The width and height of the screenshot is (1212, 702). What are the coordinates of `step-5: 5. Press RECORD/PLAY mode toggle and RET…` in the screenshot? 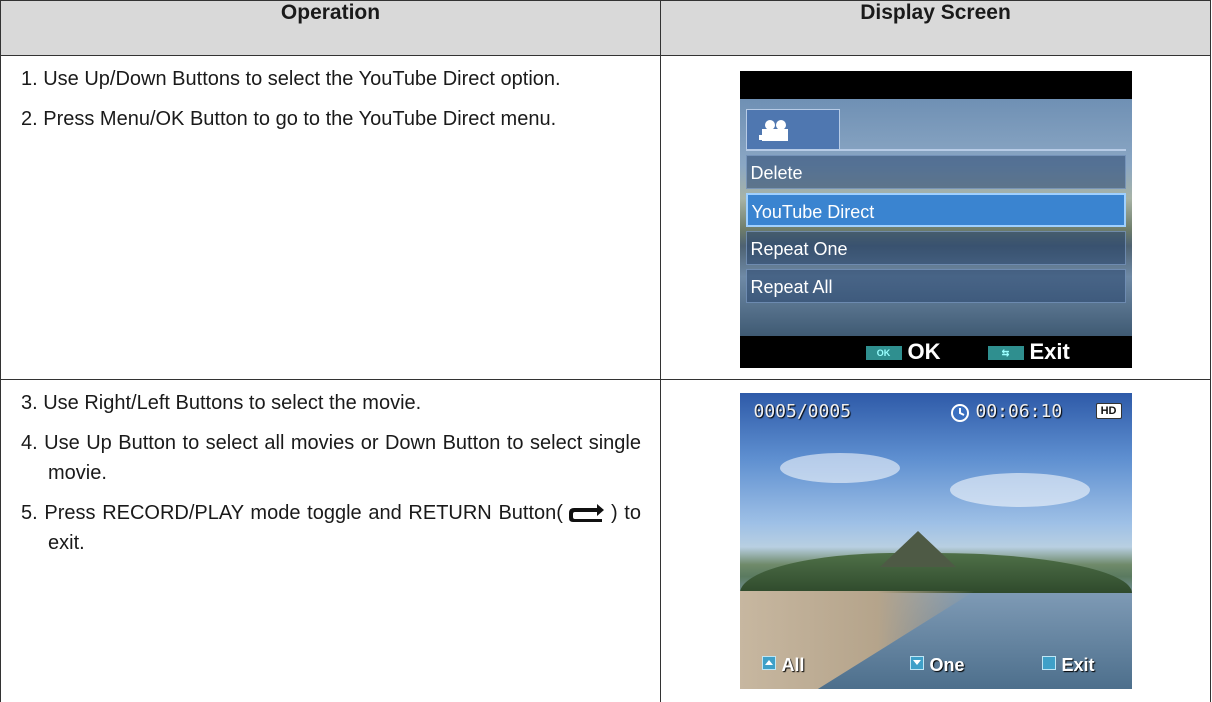 It's located at (331, 528).